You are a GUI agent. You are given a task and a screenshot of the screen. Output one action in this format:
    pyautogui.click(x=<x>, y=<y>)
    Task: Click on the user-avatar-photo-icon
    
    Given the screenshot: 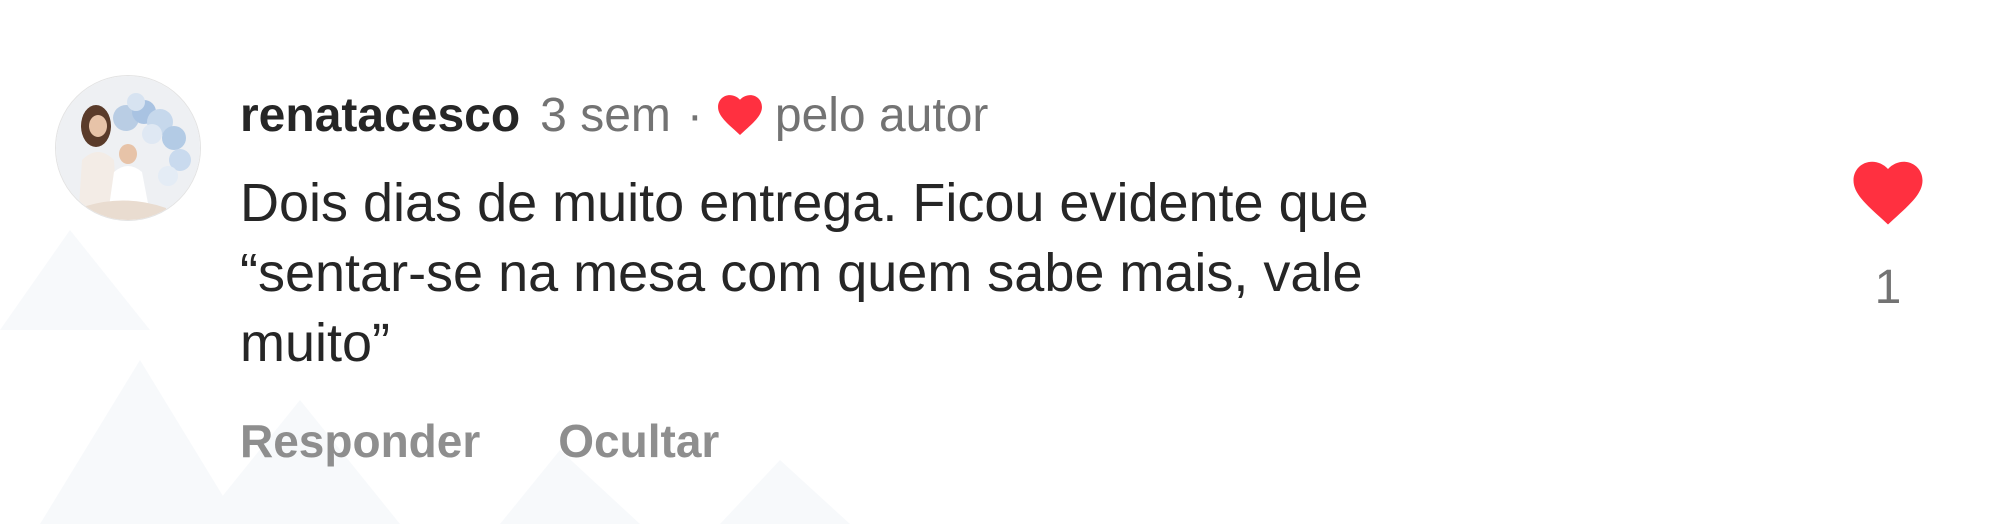 What is the action you would take?
    pyautogui.click(x=128, y=148)
    